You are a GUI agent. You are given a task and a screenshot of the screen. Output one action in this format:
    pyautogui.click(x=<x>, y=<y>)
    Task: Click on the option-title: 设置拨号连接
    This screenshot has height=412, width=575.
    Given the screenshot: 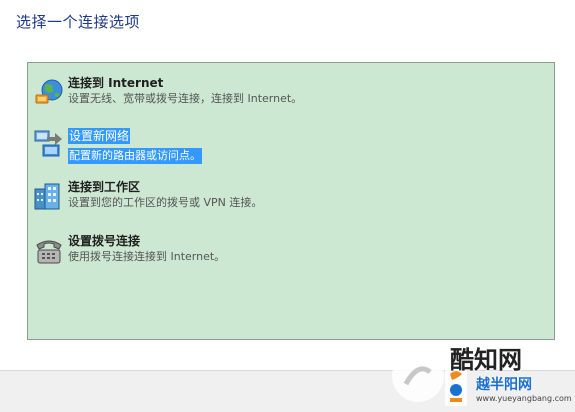 What is the action you would take?
    pyautogui.click(x=104, y=241)
    